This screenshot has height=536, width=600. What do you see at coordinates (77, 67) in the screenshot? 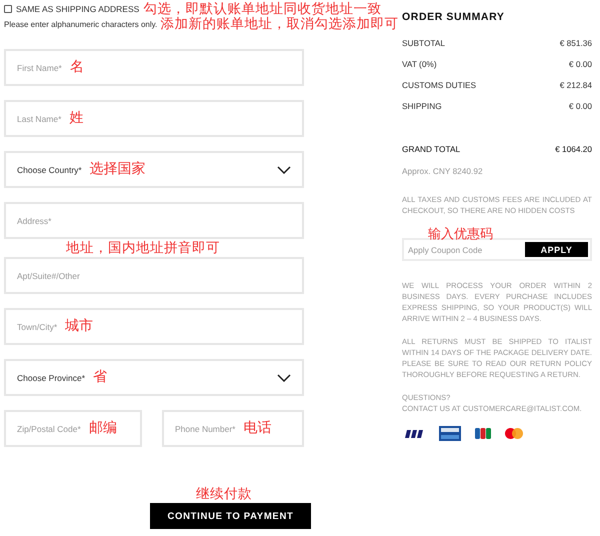
I see `annotation: 名` at bounding box center [77, 67].